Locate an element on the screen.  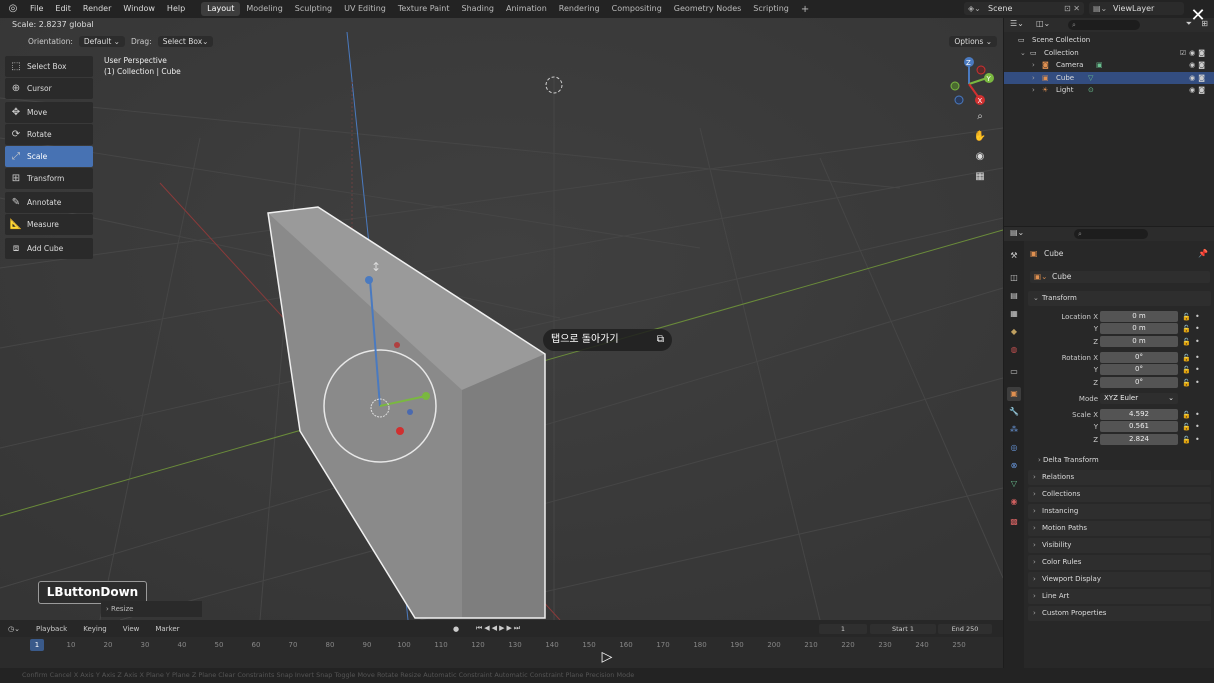
tool-cursor: ⊕ Cursor is located at coordinates (49, 88).